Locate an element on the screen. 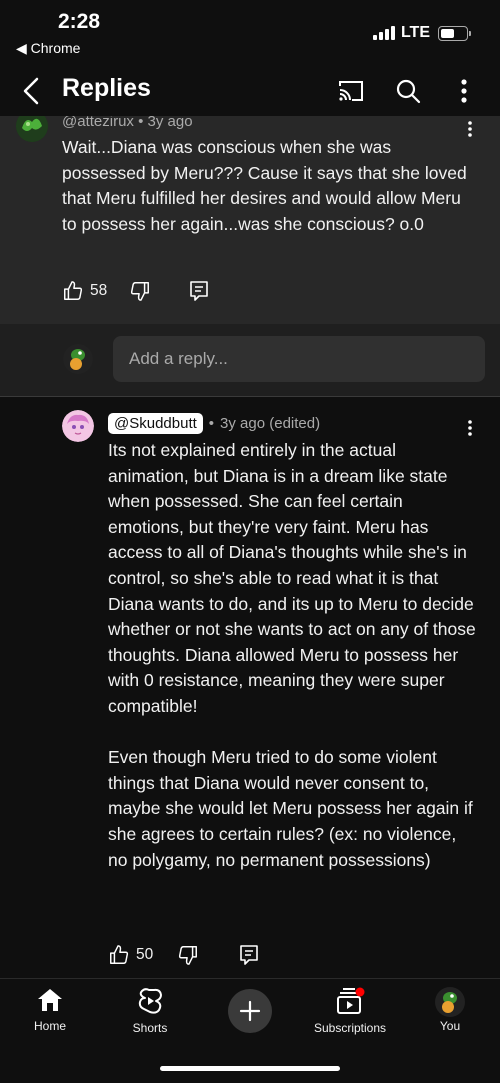 This screenshot has width=500, height=1083. back-to-chrome-link: ◀ Chrome is located at coordinates (48, 48).